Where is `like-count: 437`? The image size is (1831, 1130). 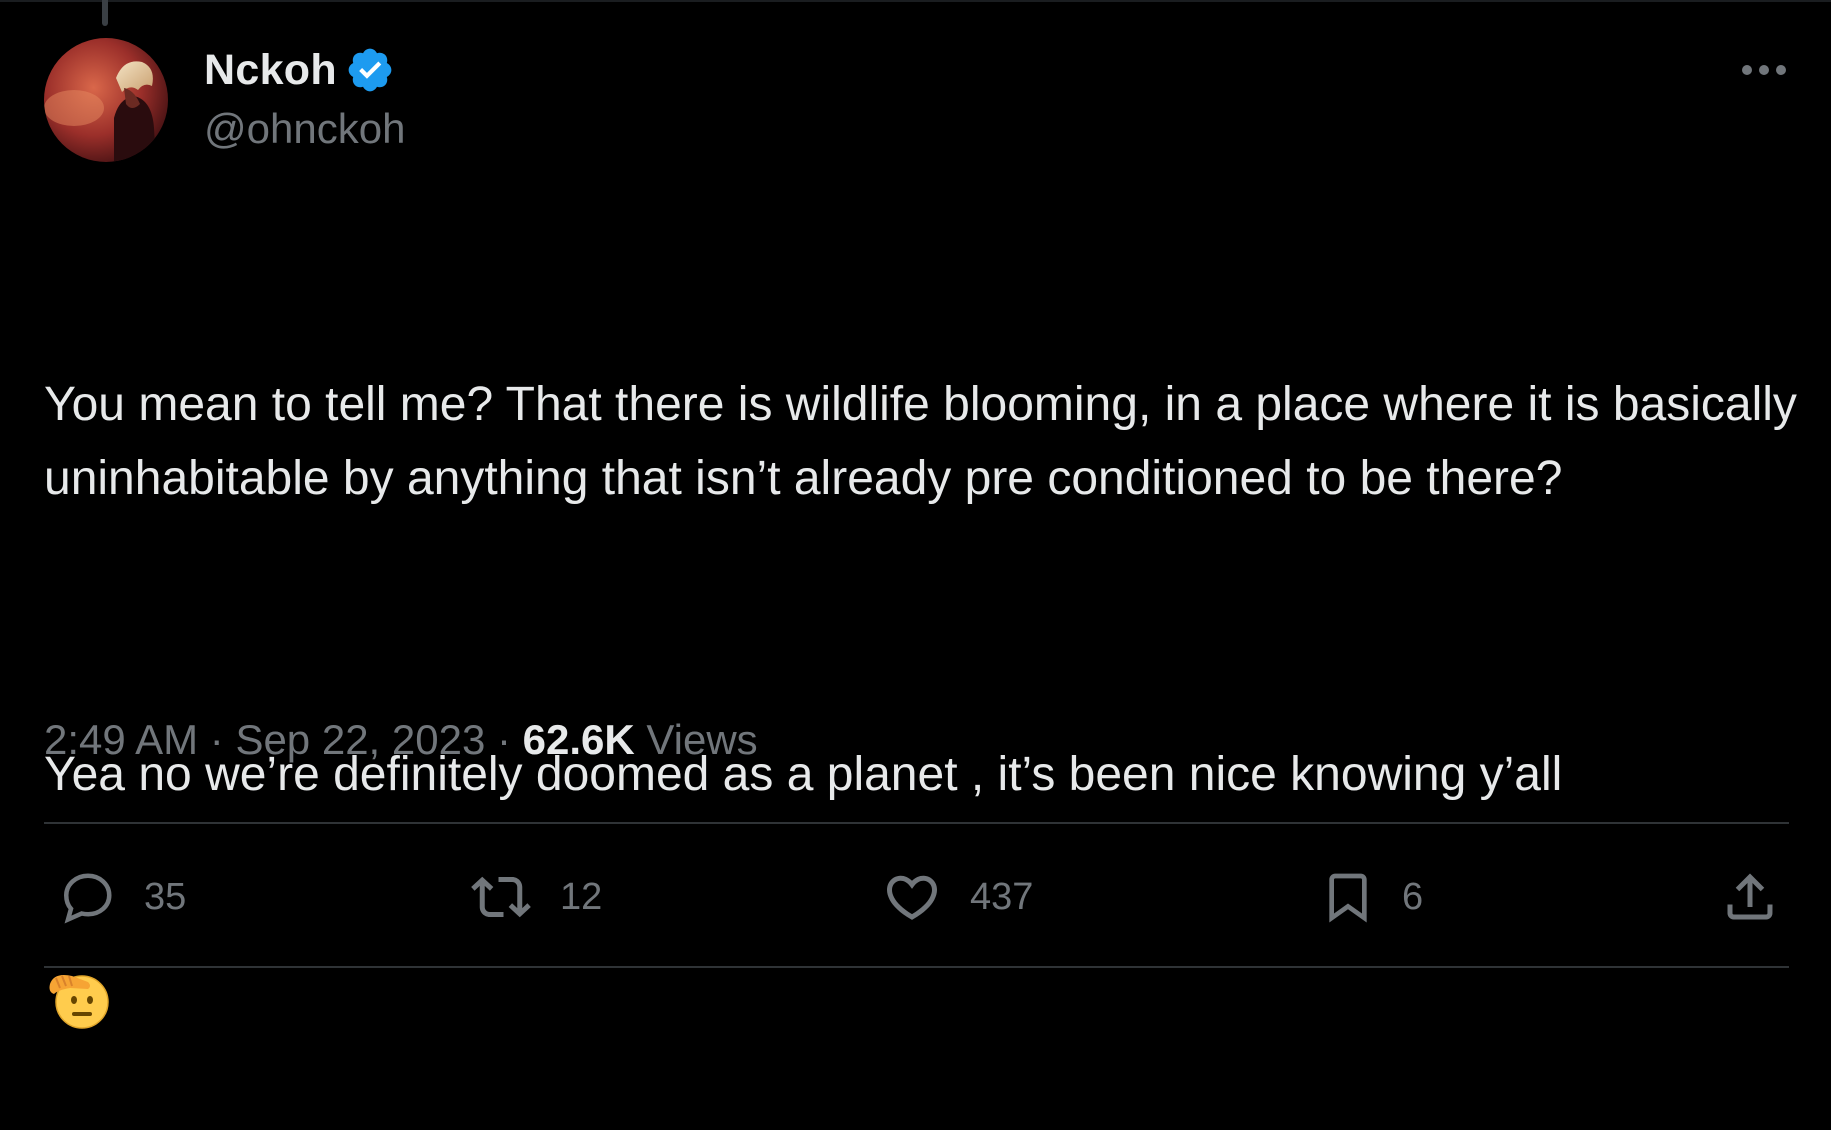 like-count: 437 is located at coordinates (1002, 896).